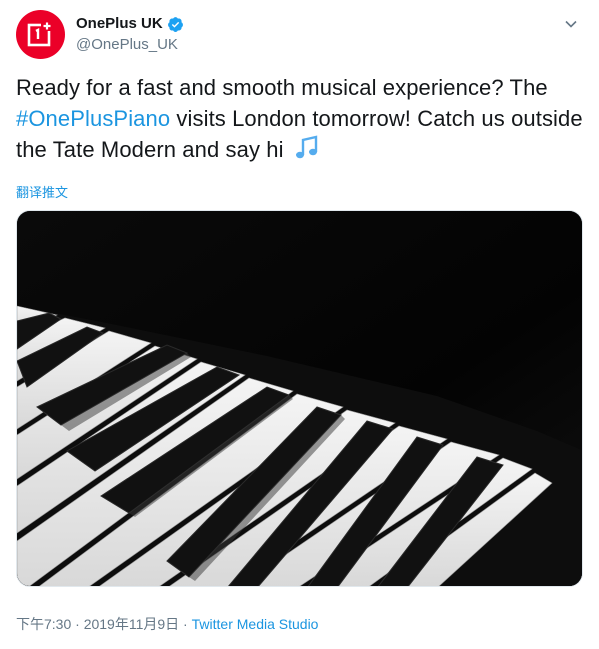  Describe the element at coordinates (175, 24) in the screenshot. I see `verified-badge-icon` at that location.